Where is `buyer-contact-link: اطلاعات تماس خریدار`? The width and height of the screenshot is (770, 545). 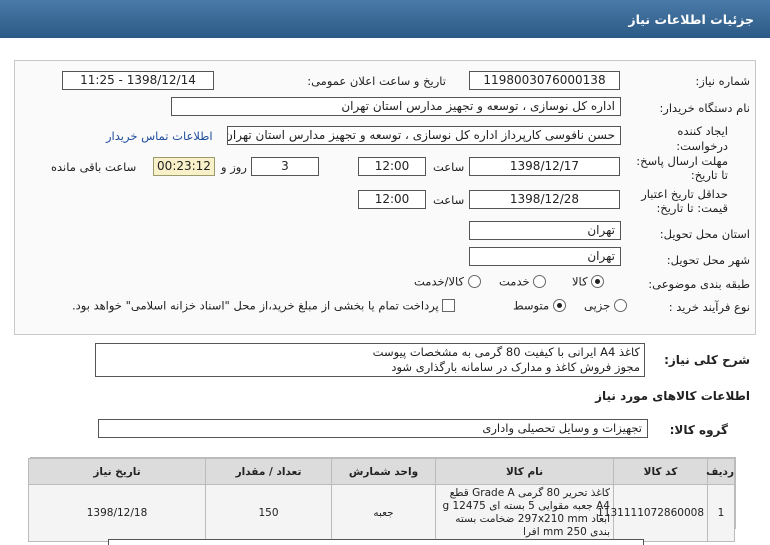
buyer-contact-link: اطلاعات تماس خریدار is located at coordinates (159, 136).